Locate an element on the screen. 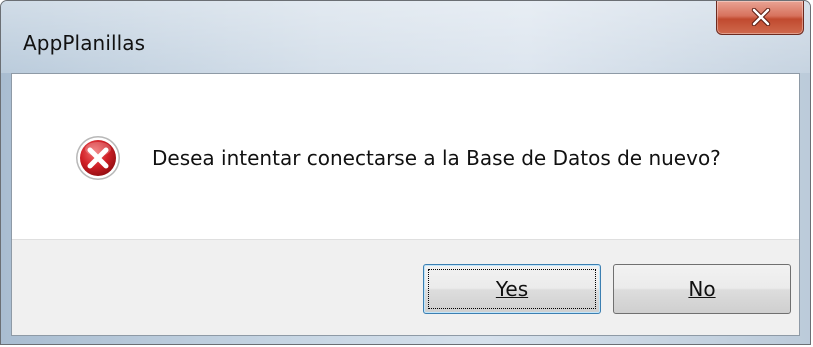 The image size is (813, 347). no-button-label: No is located at coordinates (702, 289).